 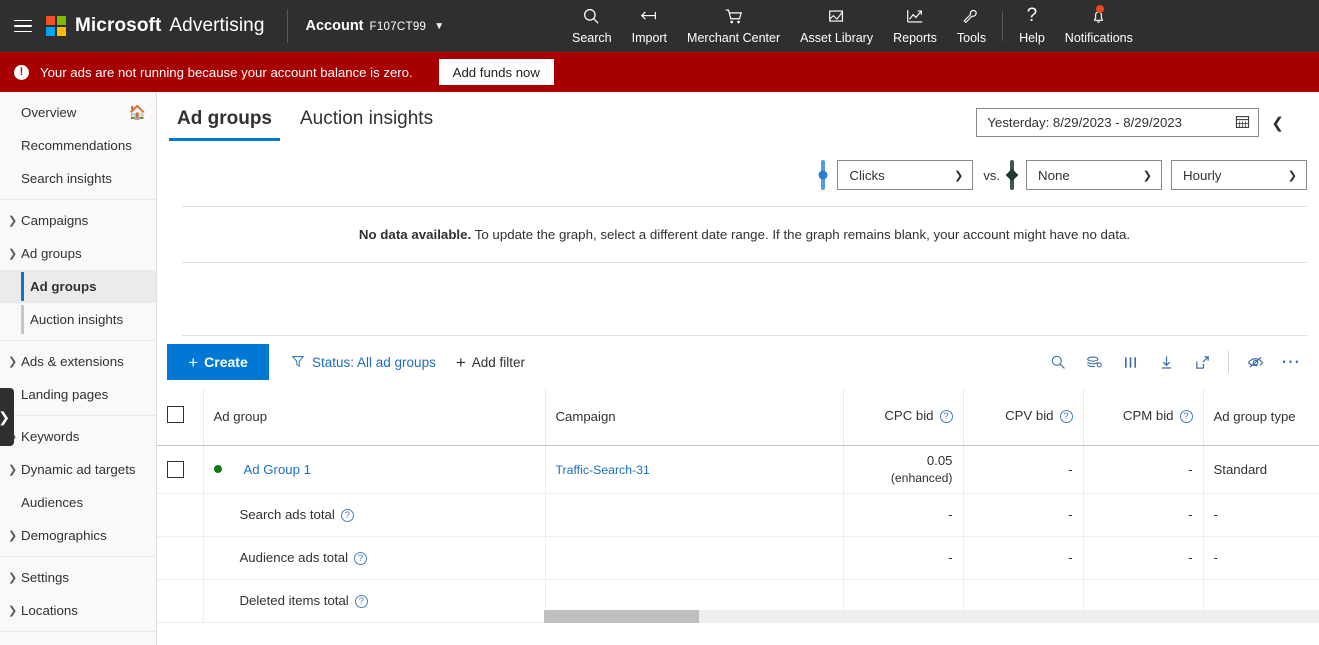 I want to click on primary-metric-value: Clicks, so click(x=867, y=175).